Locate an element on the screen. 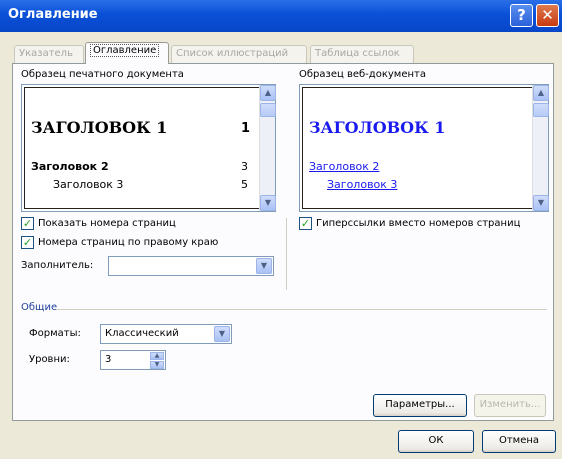  window-title: Оглавление is located at coordinates (53, 14).